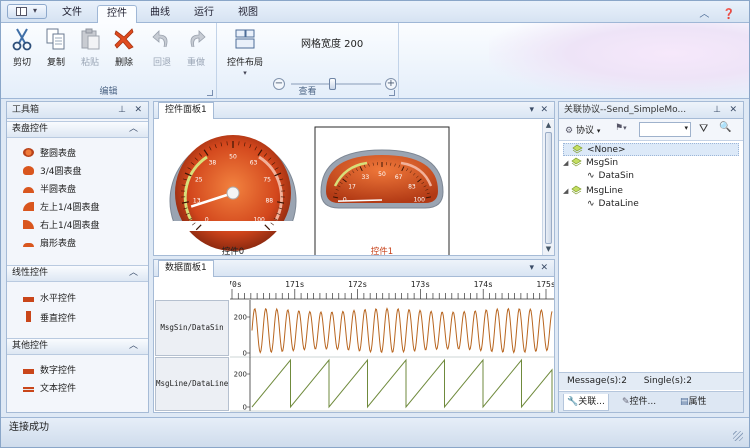 The image size is (750, 448). I want to click on single-count: Single(s):2, so click(667, 381).